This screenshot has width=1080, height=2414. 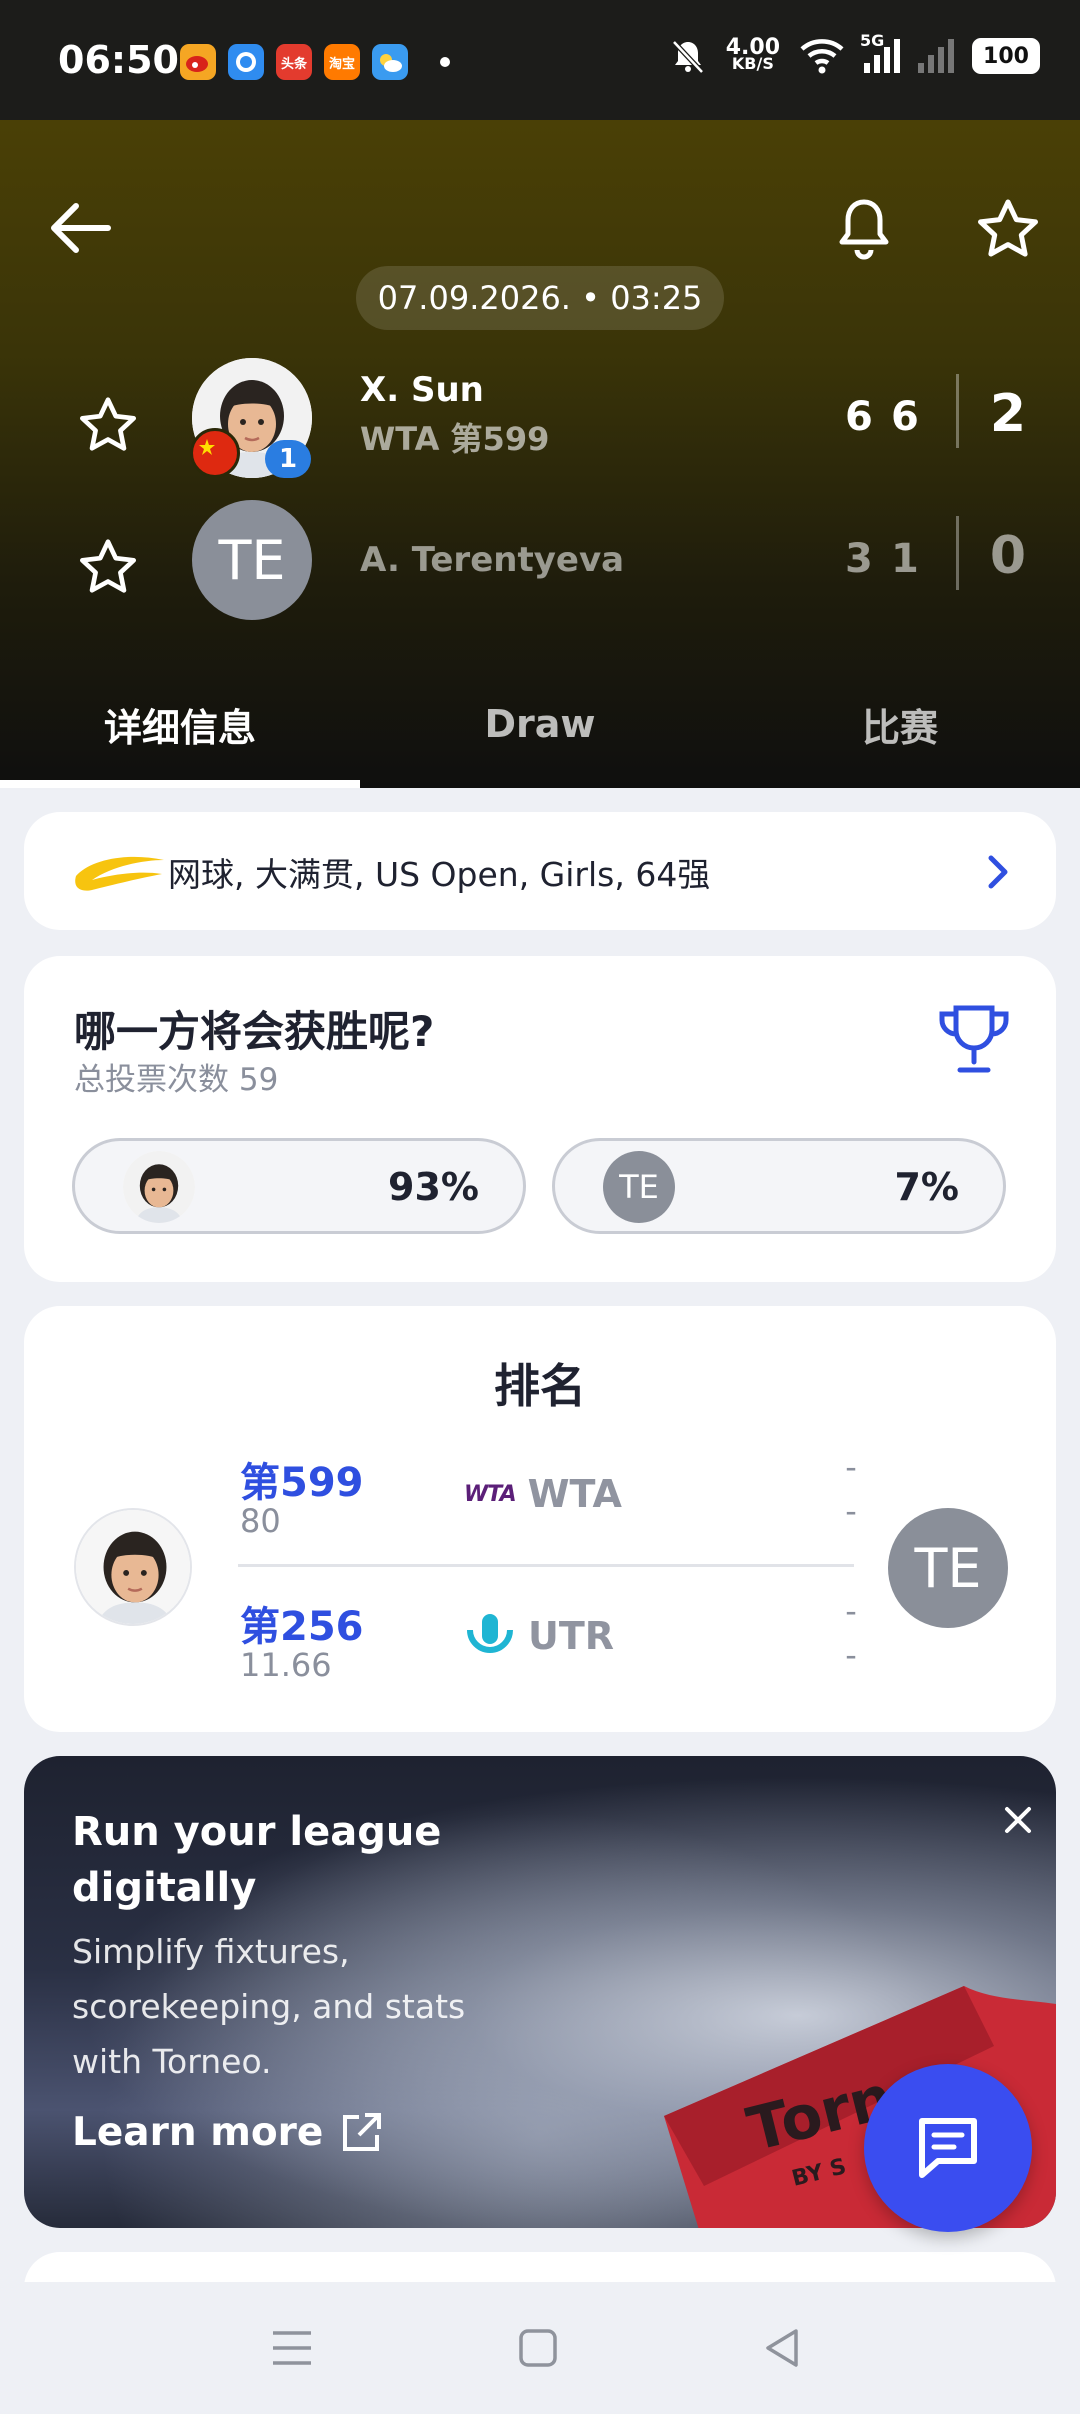 I want to click on status-right: 4.00 KB/S 5G 100, so click(x=854, y=53).